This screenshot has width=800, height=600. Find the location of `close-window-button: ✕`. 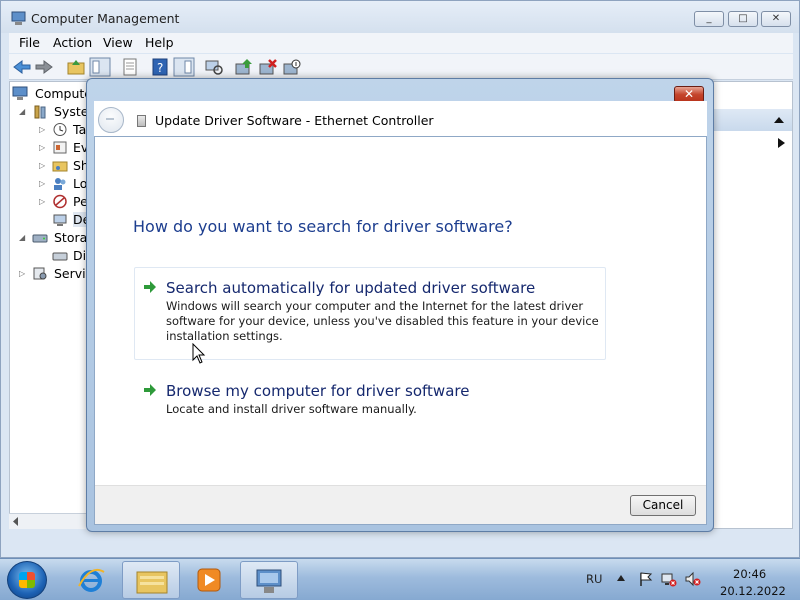

close-window-button: ✕ is located at coordinates (776, 19).